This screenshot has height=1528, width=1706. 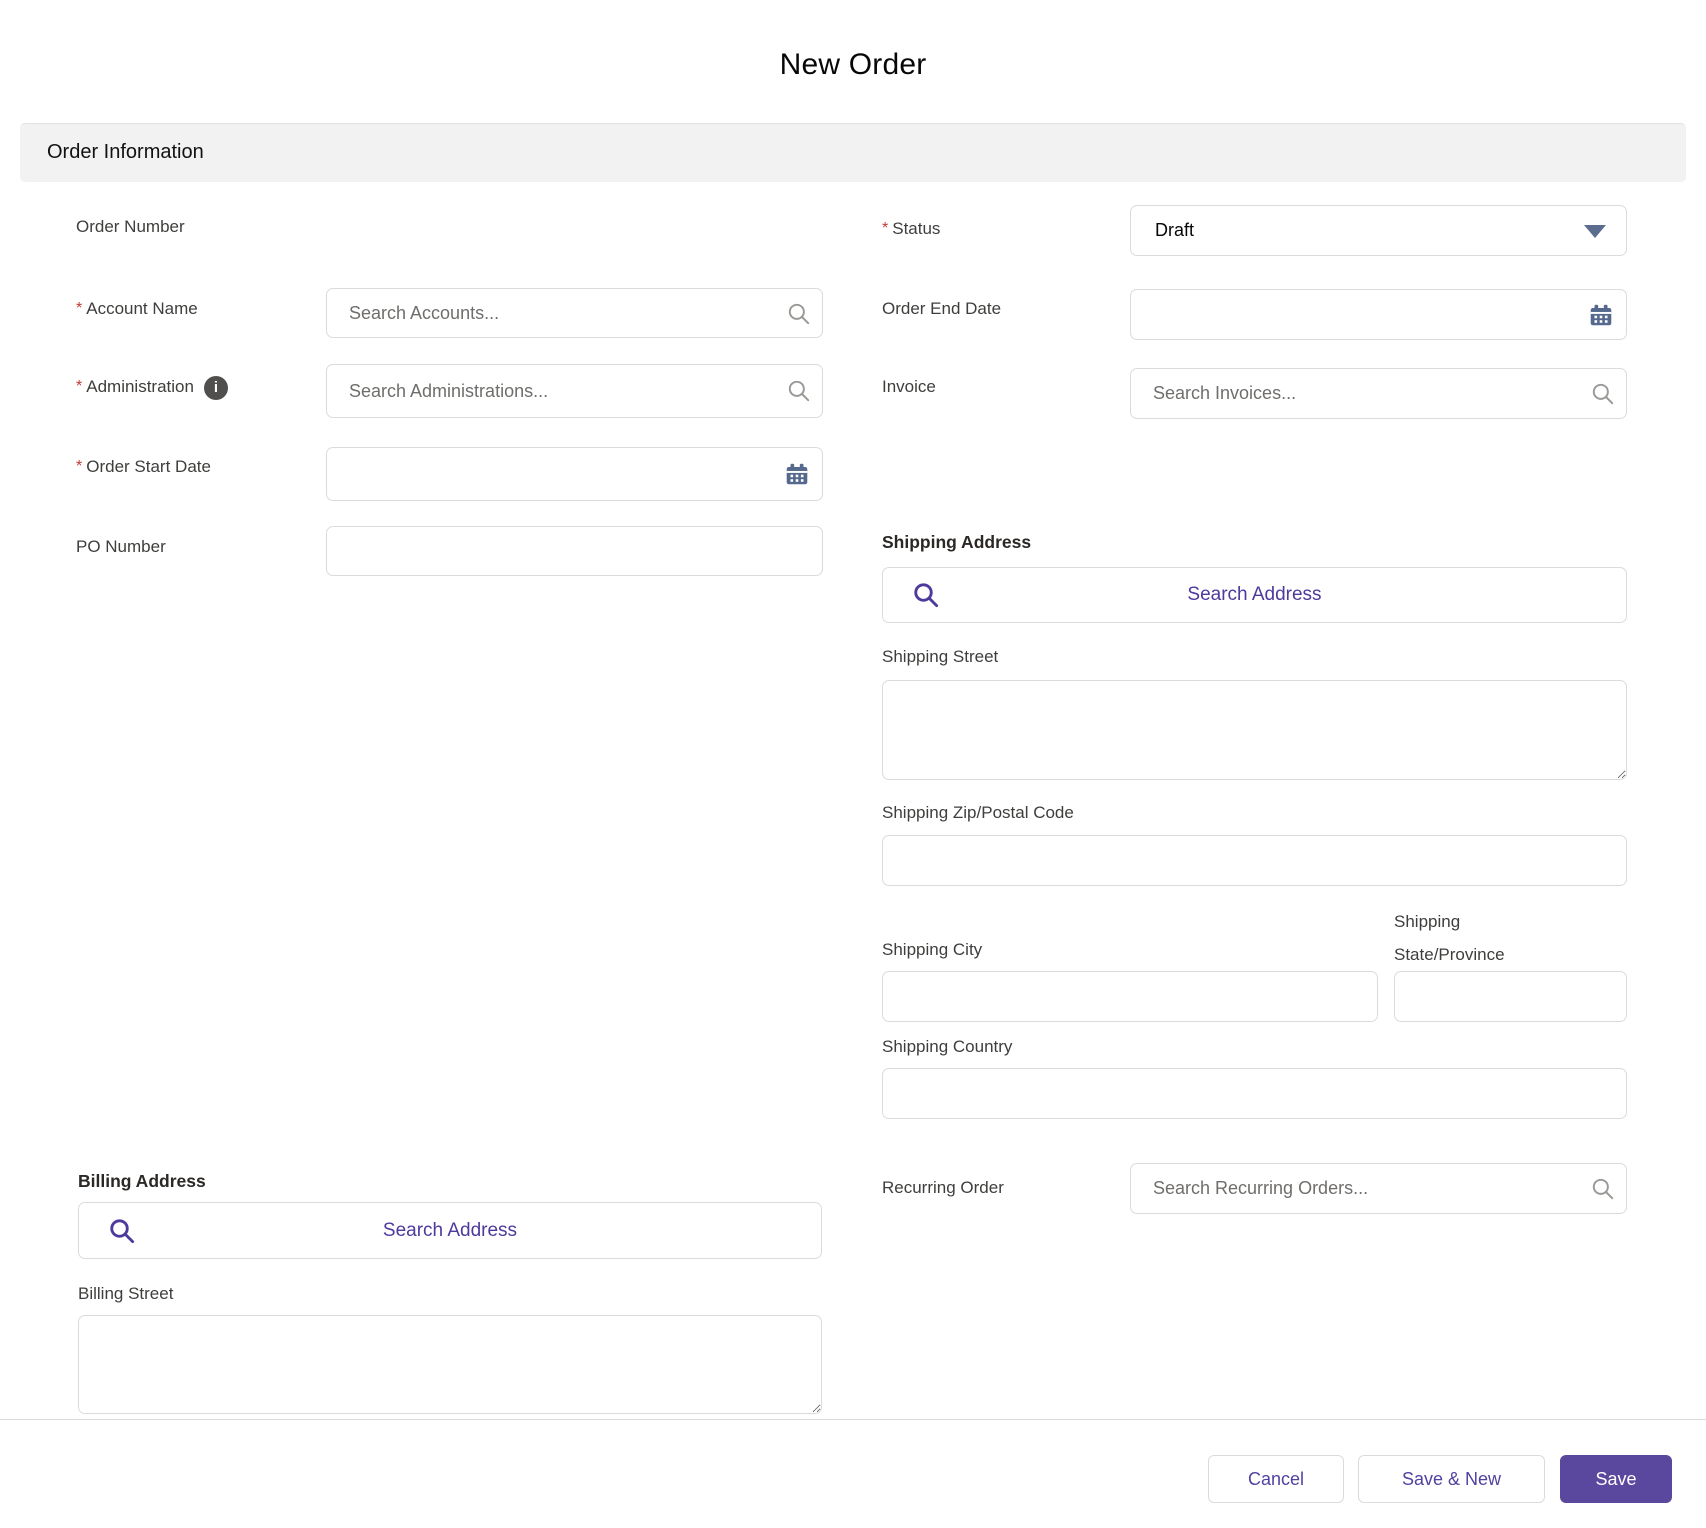 What do you see at coordinates (957, 542) in the screenshot?
I see `shipping-address-header: Shipping Address` at bounding box center [957, 542].